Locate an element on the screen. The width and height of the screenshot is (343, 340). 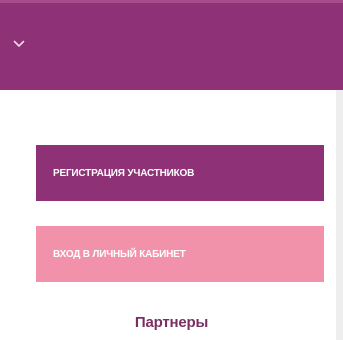
register-participants-label: РЕГИСТРАЦИЯ УЧАСТНИКОВ is located at coordinates (124, 173).